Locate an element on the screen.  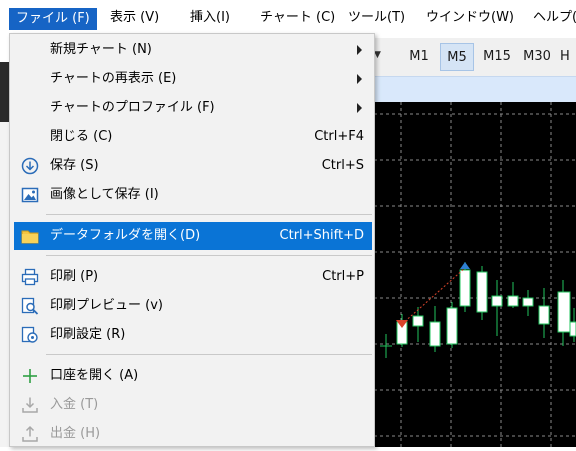
menu-item-label: 保存 (S) is located at coordinates (74, 165).